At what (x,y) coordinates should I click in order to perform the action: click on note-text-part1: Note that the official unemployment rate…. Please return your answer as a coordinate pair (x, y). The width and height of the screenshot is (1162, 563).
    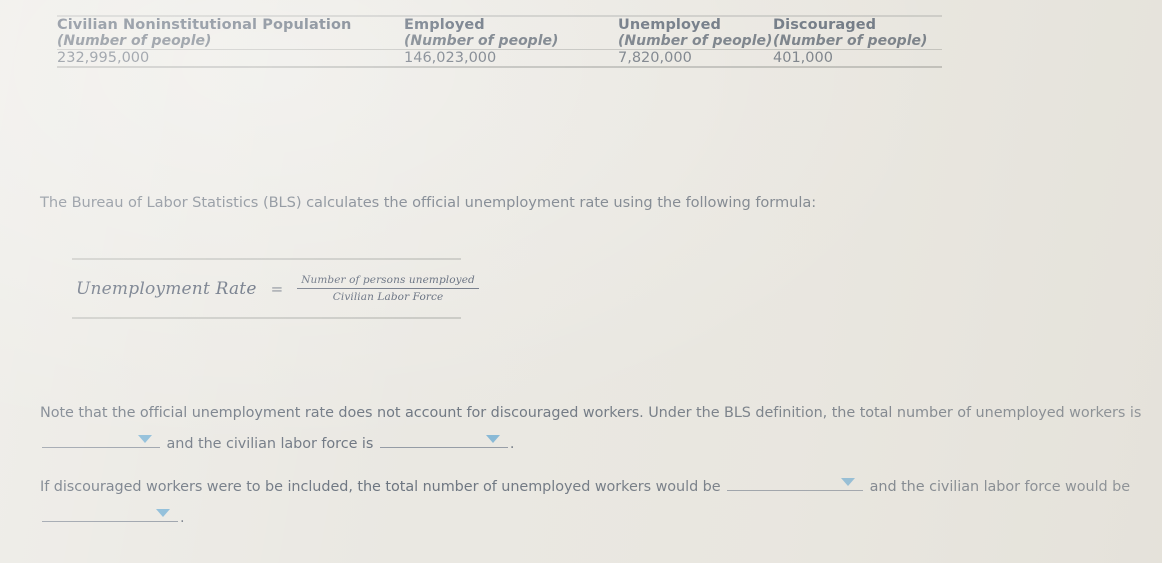
    Looking at the image, I should click on (591, 413).